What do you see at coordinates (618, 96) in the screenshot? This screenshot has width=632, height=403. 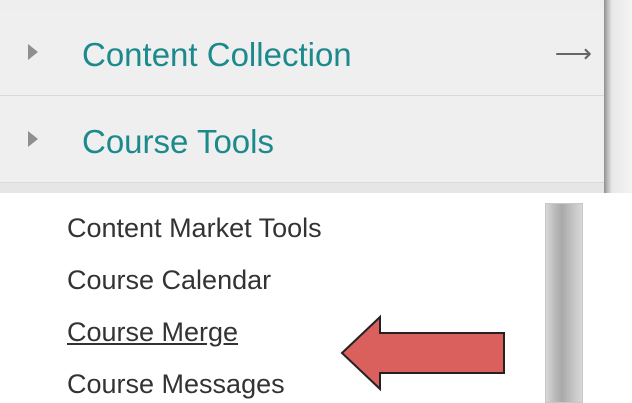 I see `panel-edge` at bounding box center [618, 96].